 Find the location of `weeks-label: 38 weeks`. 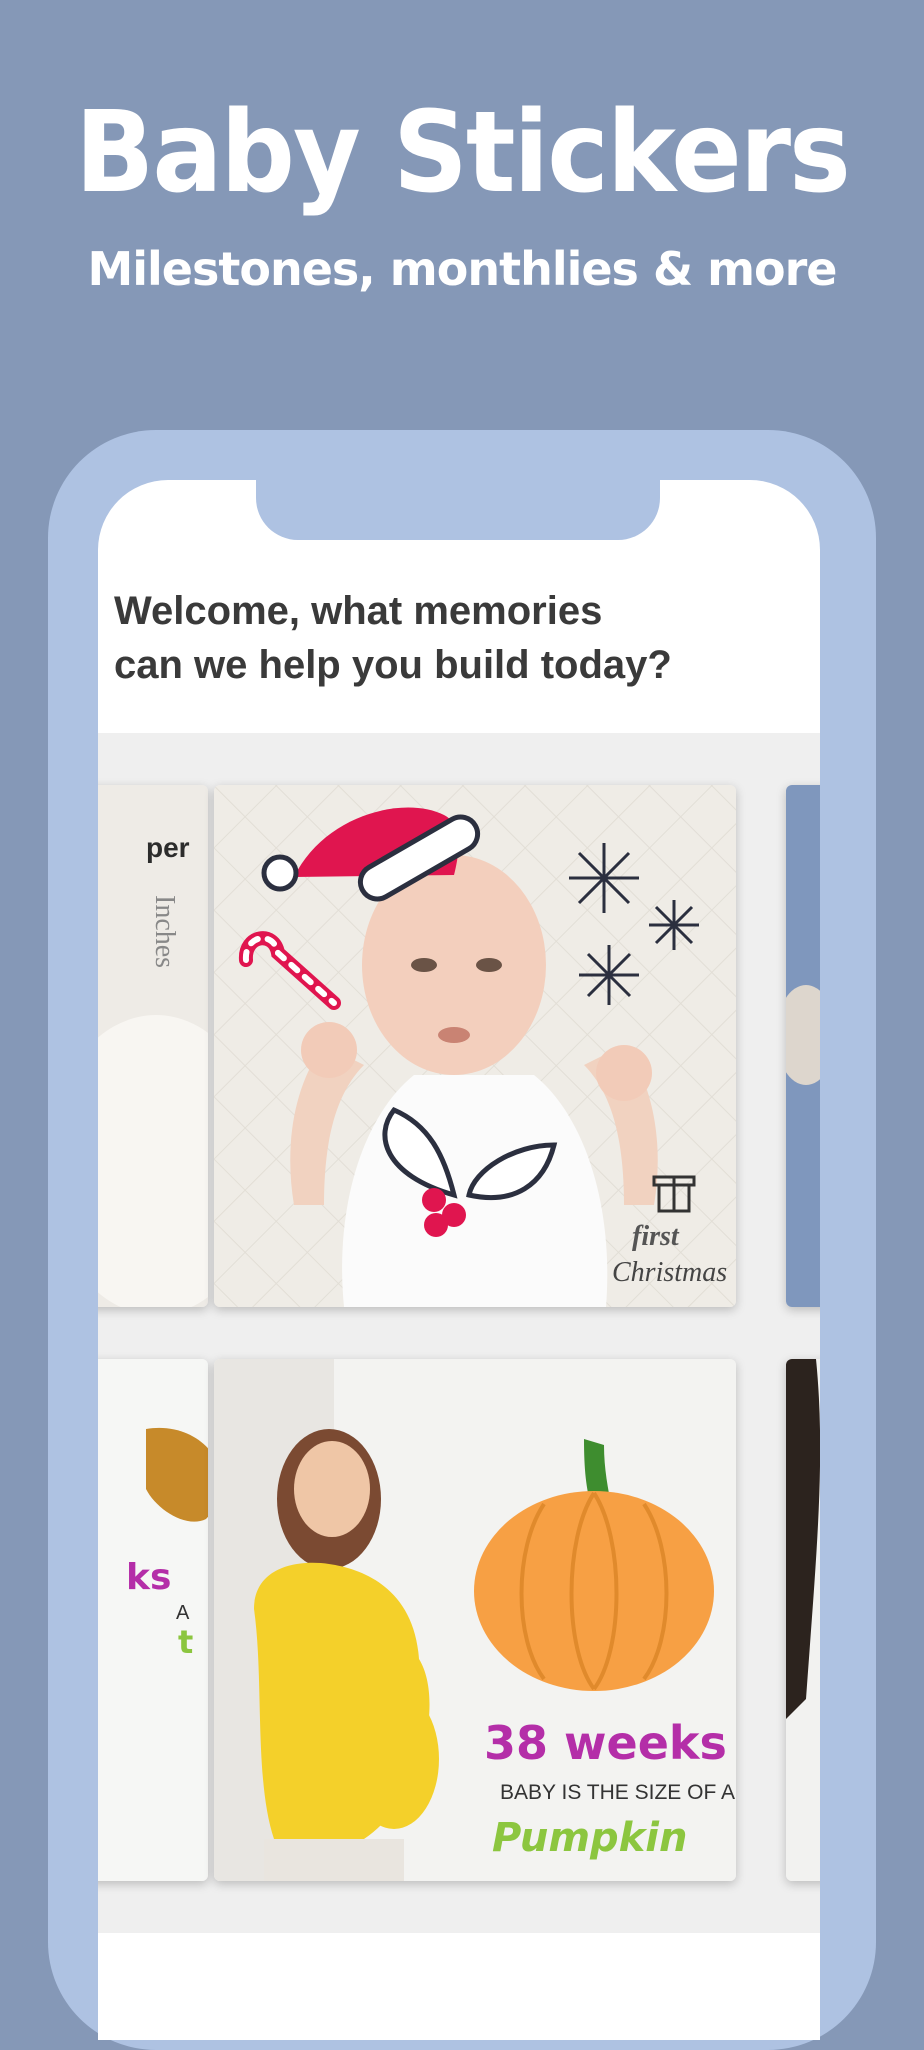

weeks-label: 38 weeks is located at coordinates (605, 1743).